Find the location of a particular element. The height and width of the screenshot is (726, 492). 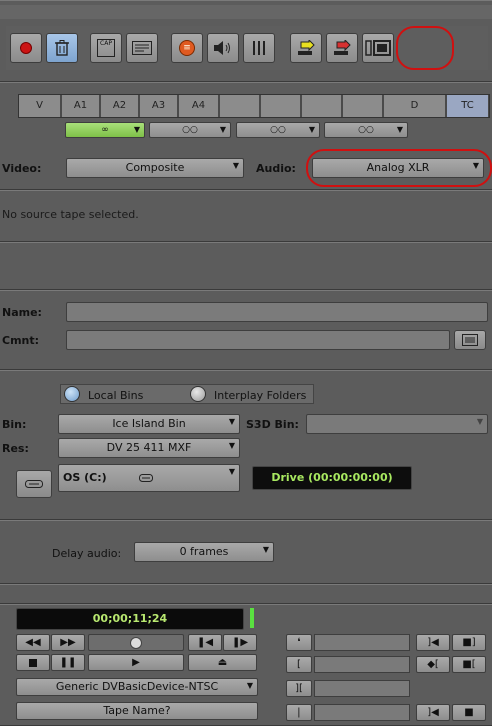

drive-icon is located at coordinates (34, 484).